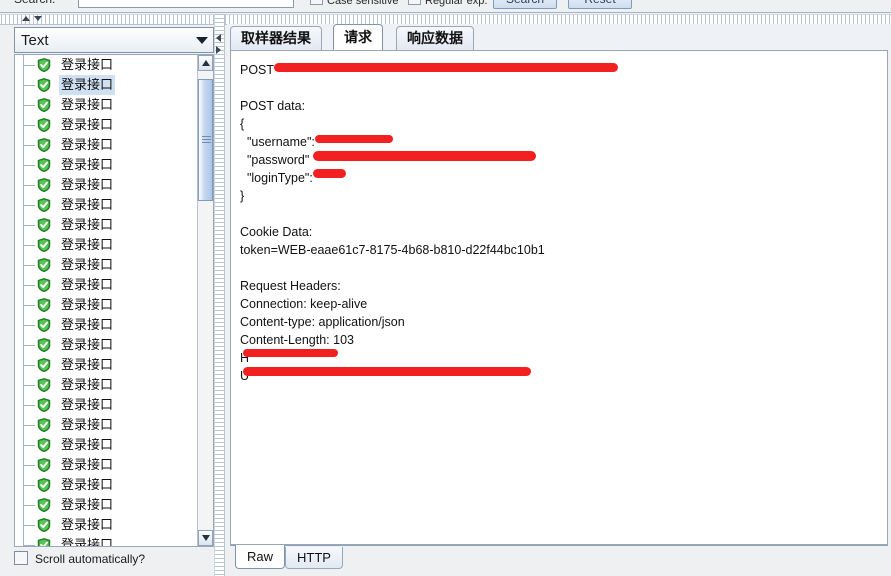  I want to click on tab-http: HTTP, so click(314, 558).